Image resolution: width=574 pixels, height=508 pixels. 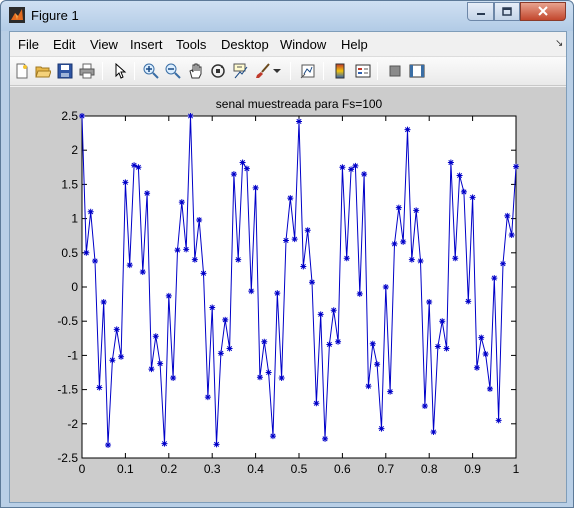 What do you see at coordinates (429, 469) in the screenshot?
I see `x-tick-label: 0.8` at bounding box center [429, 469].